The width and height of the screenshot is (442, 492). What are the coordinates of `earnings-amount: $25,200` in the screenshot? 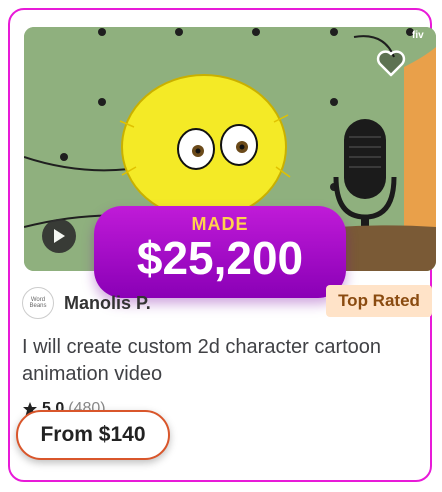 It's located at (220, 258).